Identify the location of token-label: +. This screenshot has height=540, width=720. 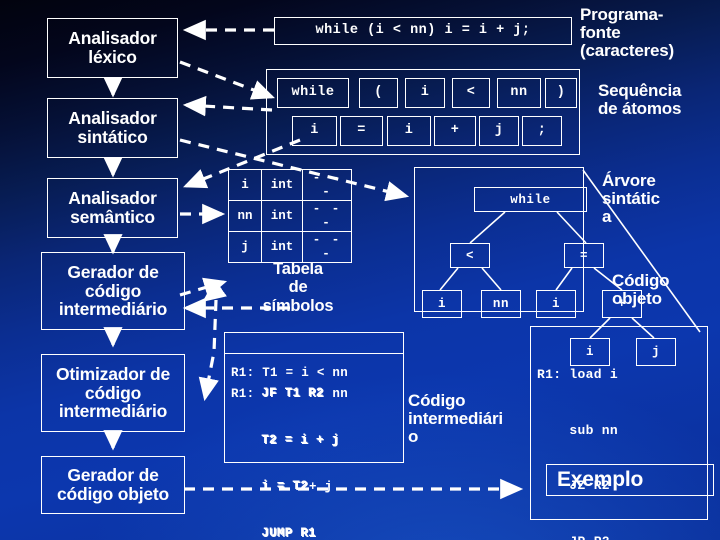
(455, 130).